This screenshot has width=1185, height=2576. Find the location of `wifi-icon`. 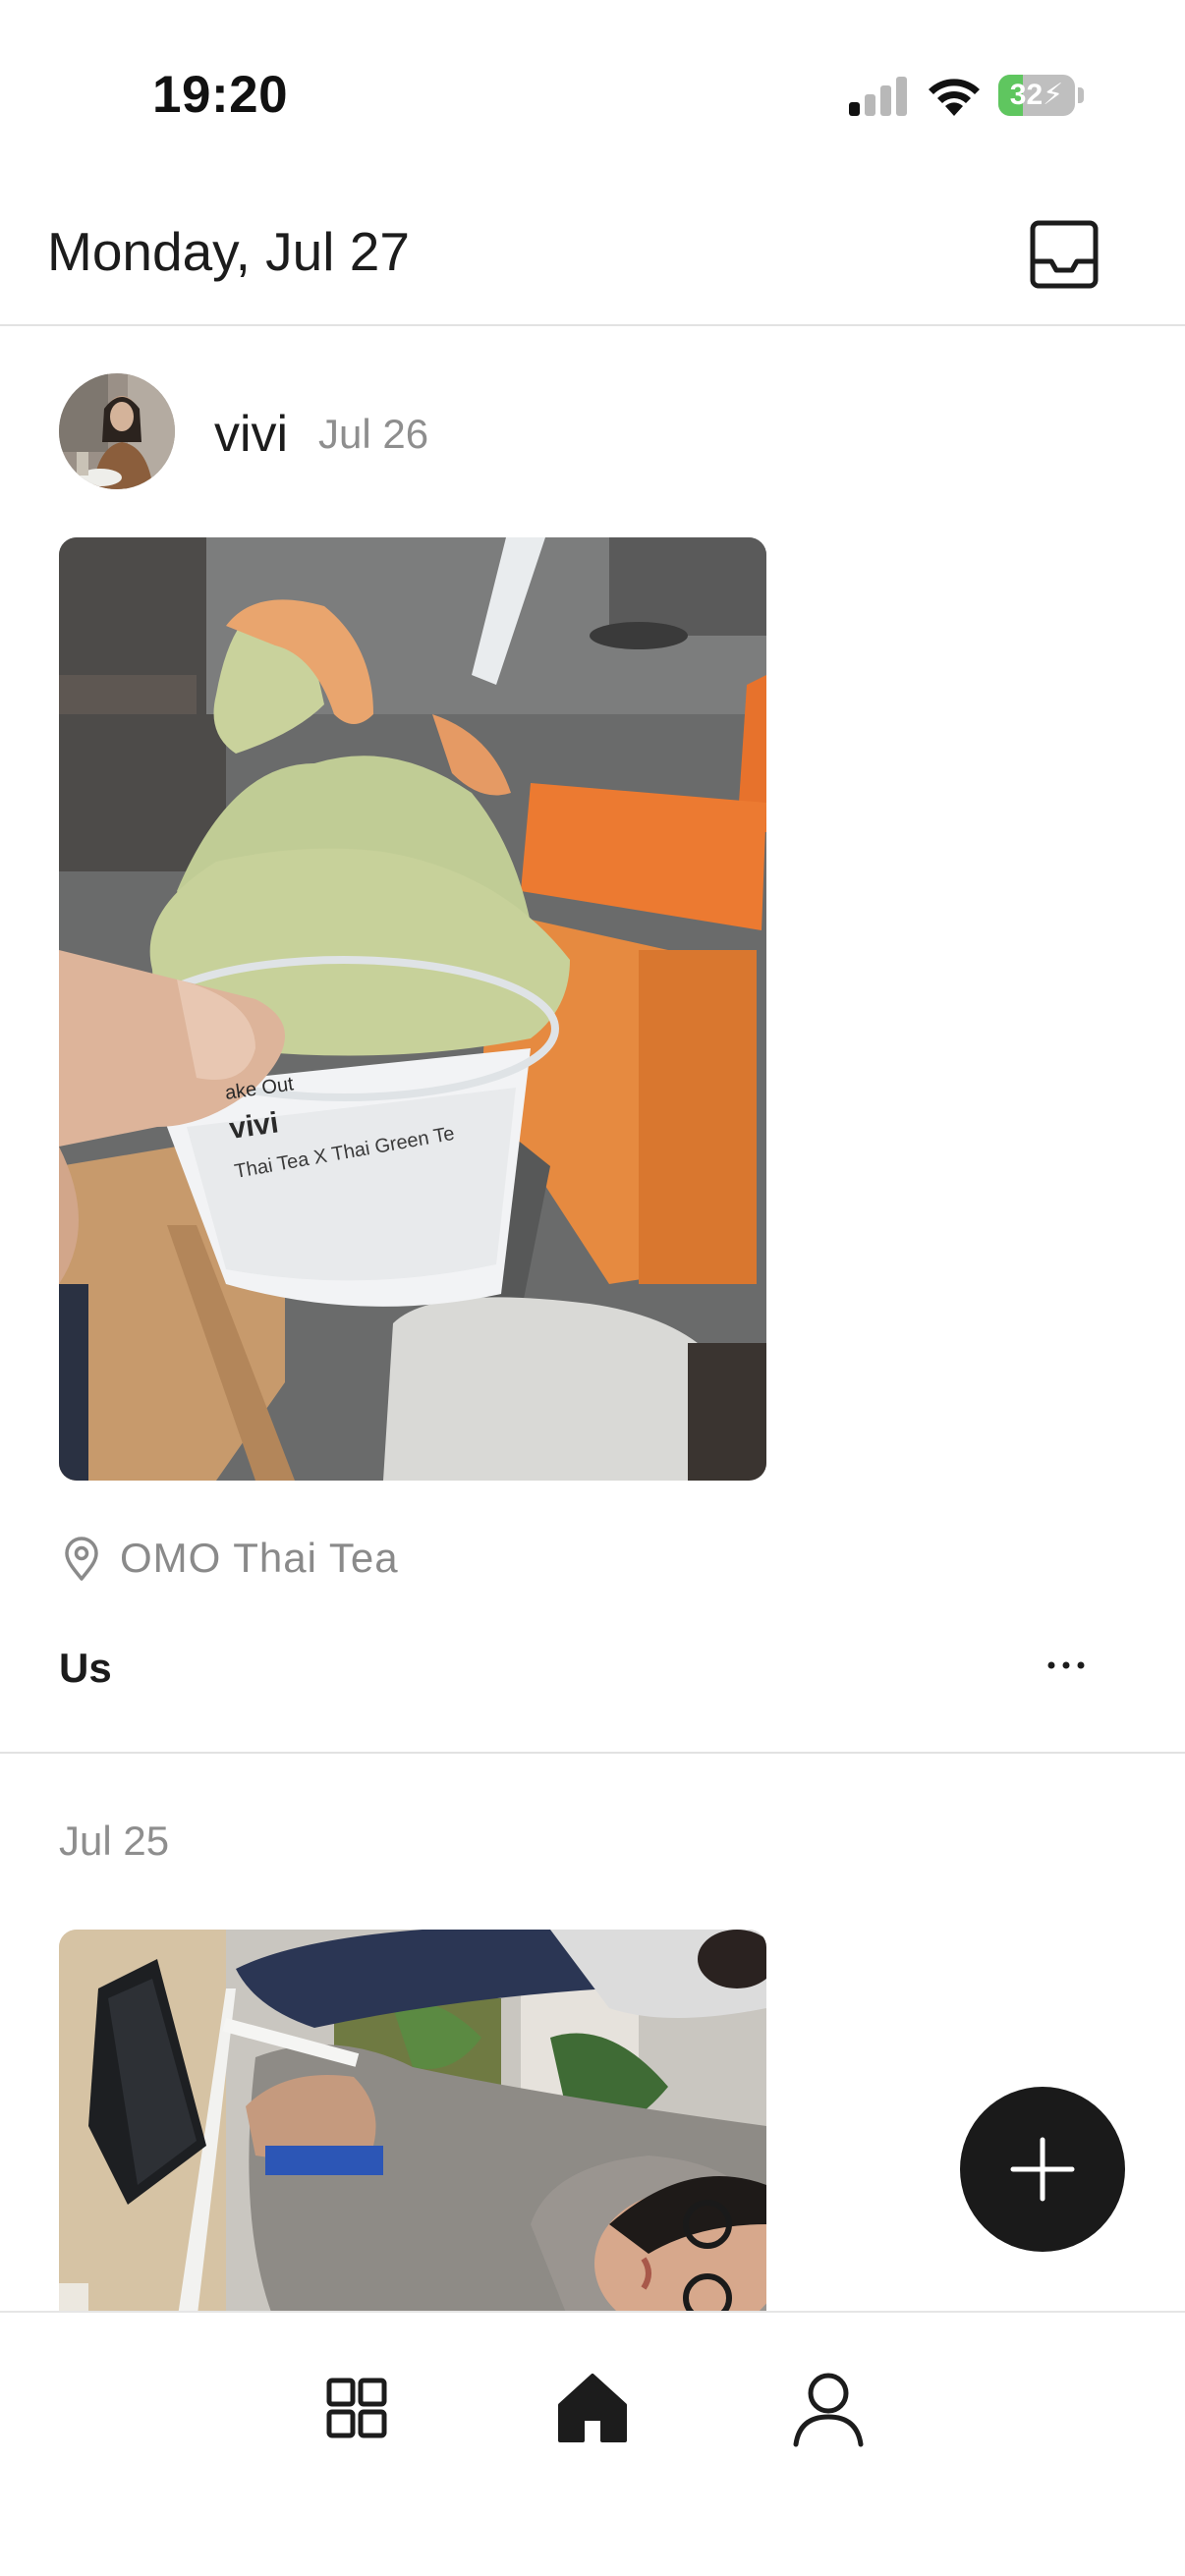

wifi-icon is located at coordinates (955, 97).